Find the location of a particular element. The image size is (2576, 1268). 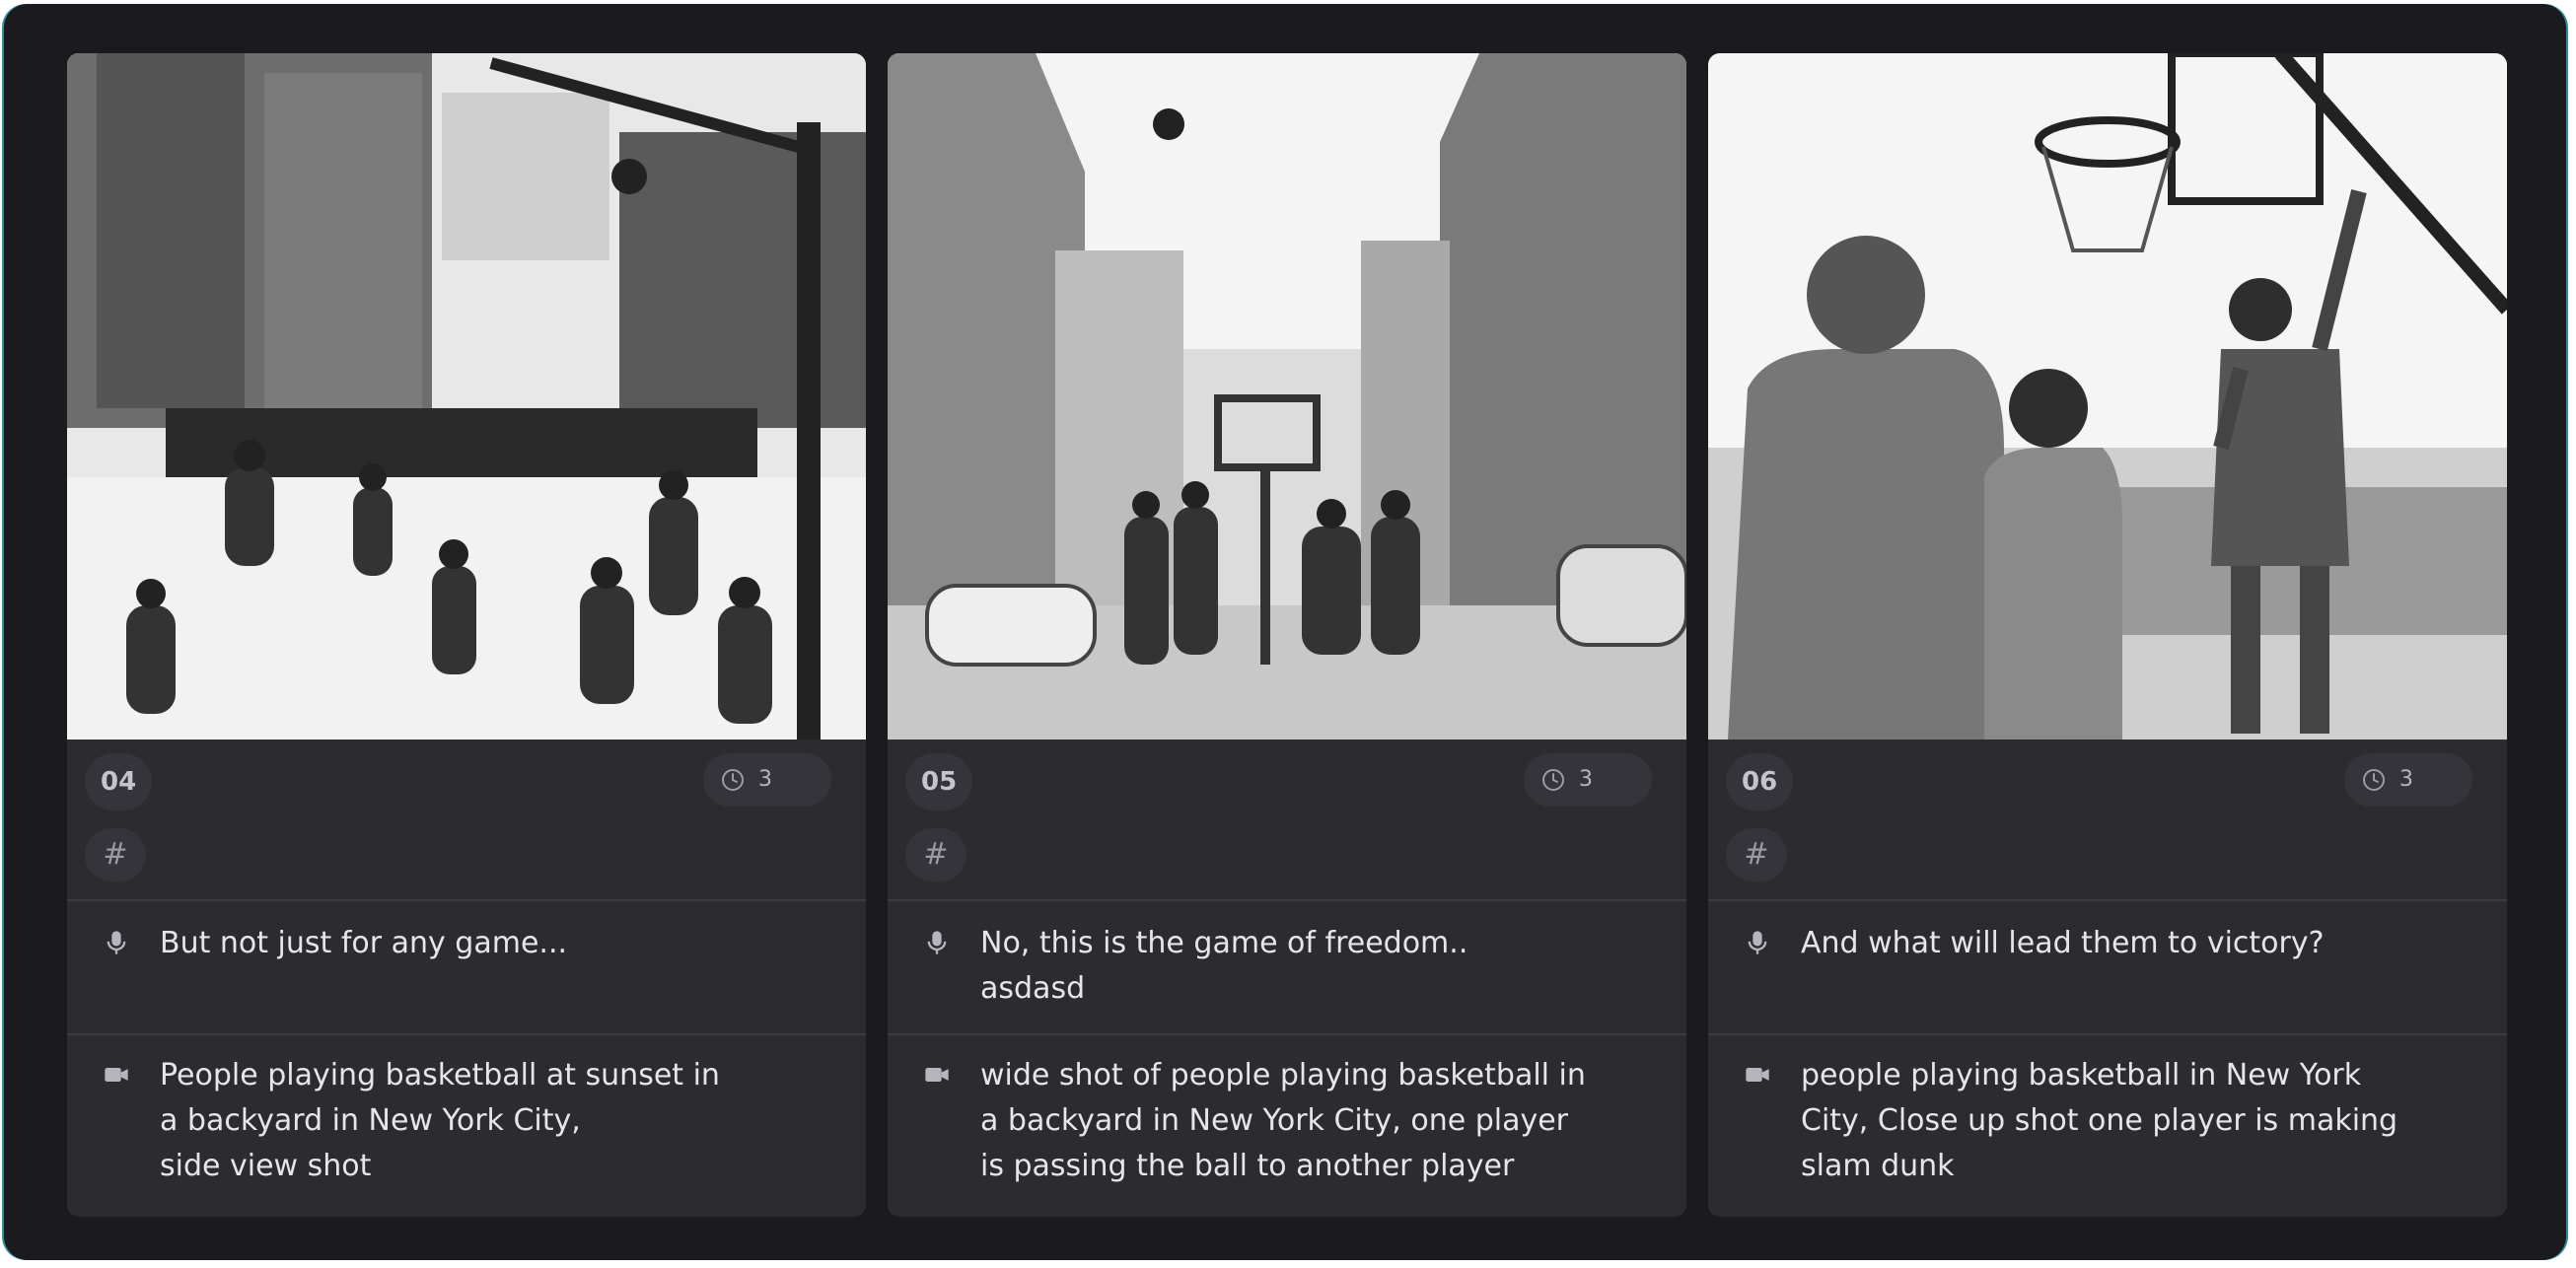

scene-number-badge: 04 is located at coordinates (119, 781).